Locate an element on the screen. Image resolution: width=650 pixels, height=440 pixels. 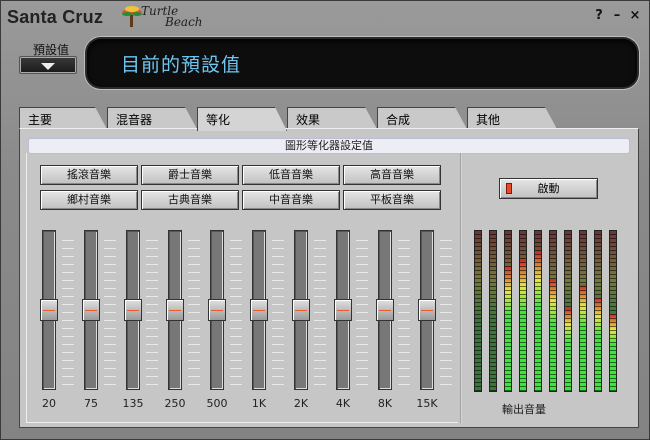
tab-mixer: 混音器 is located at coordinates (152, 118).